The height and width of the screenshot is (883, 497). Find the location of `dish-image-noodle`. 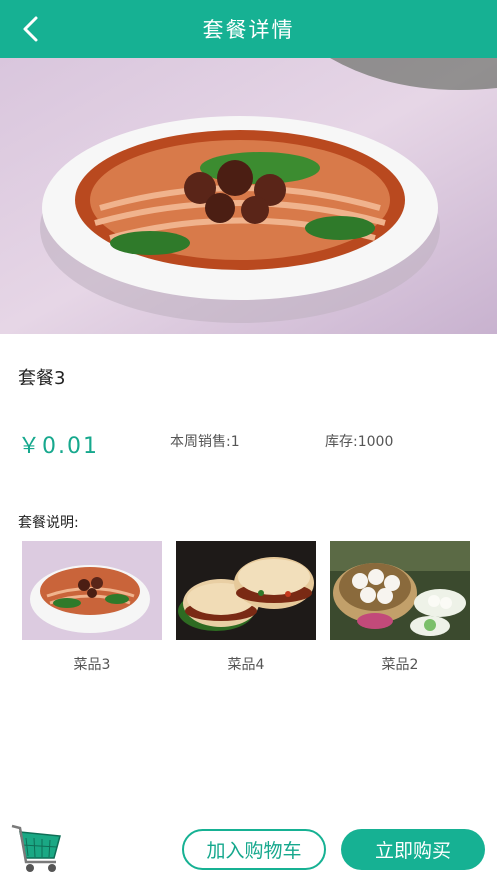

dish-image-noodle is located at coordinates (92, 590).